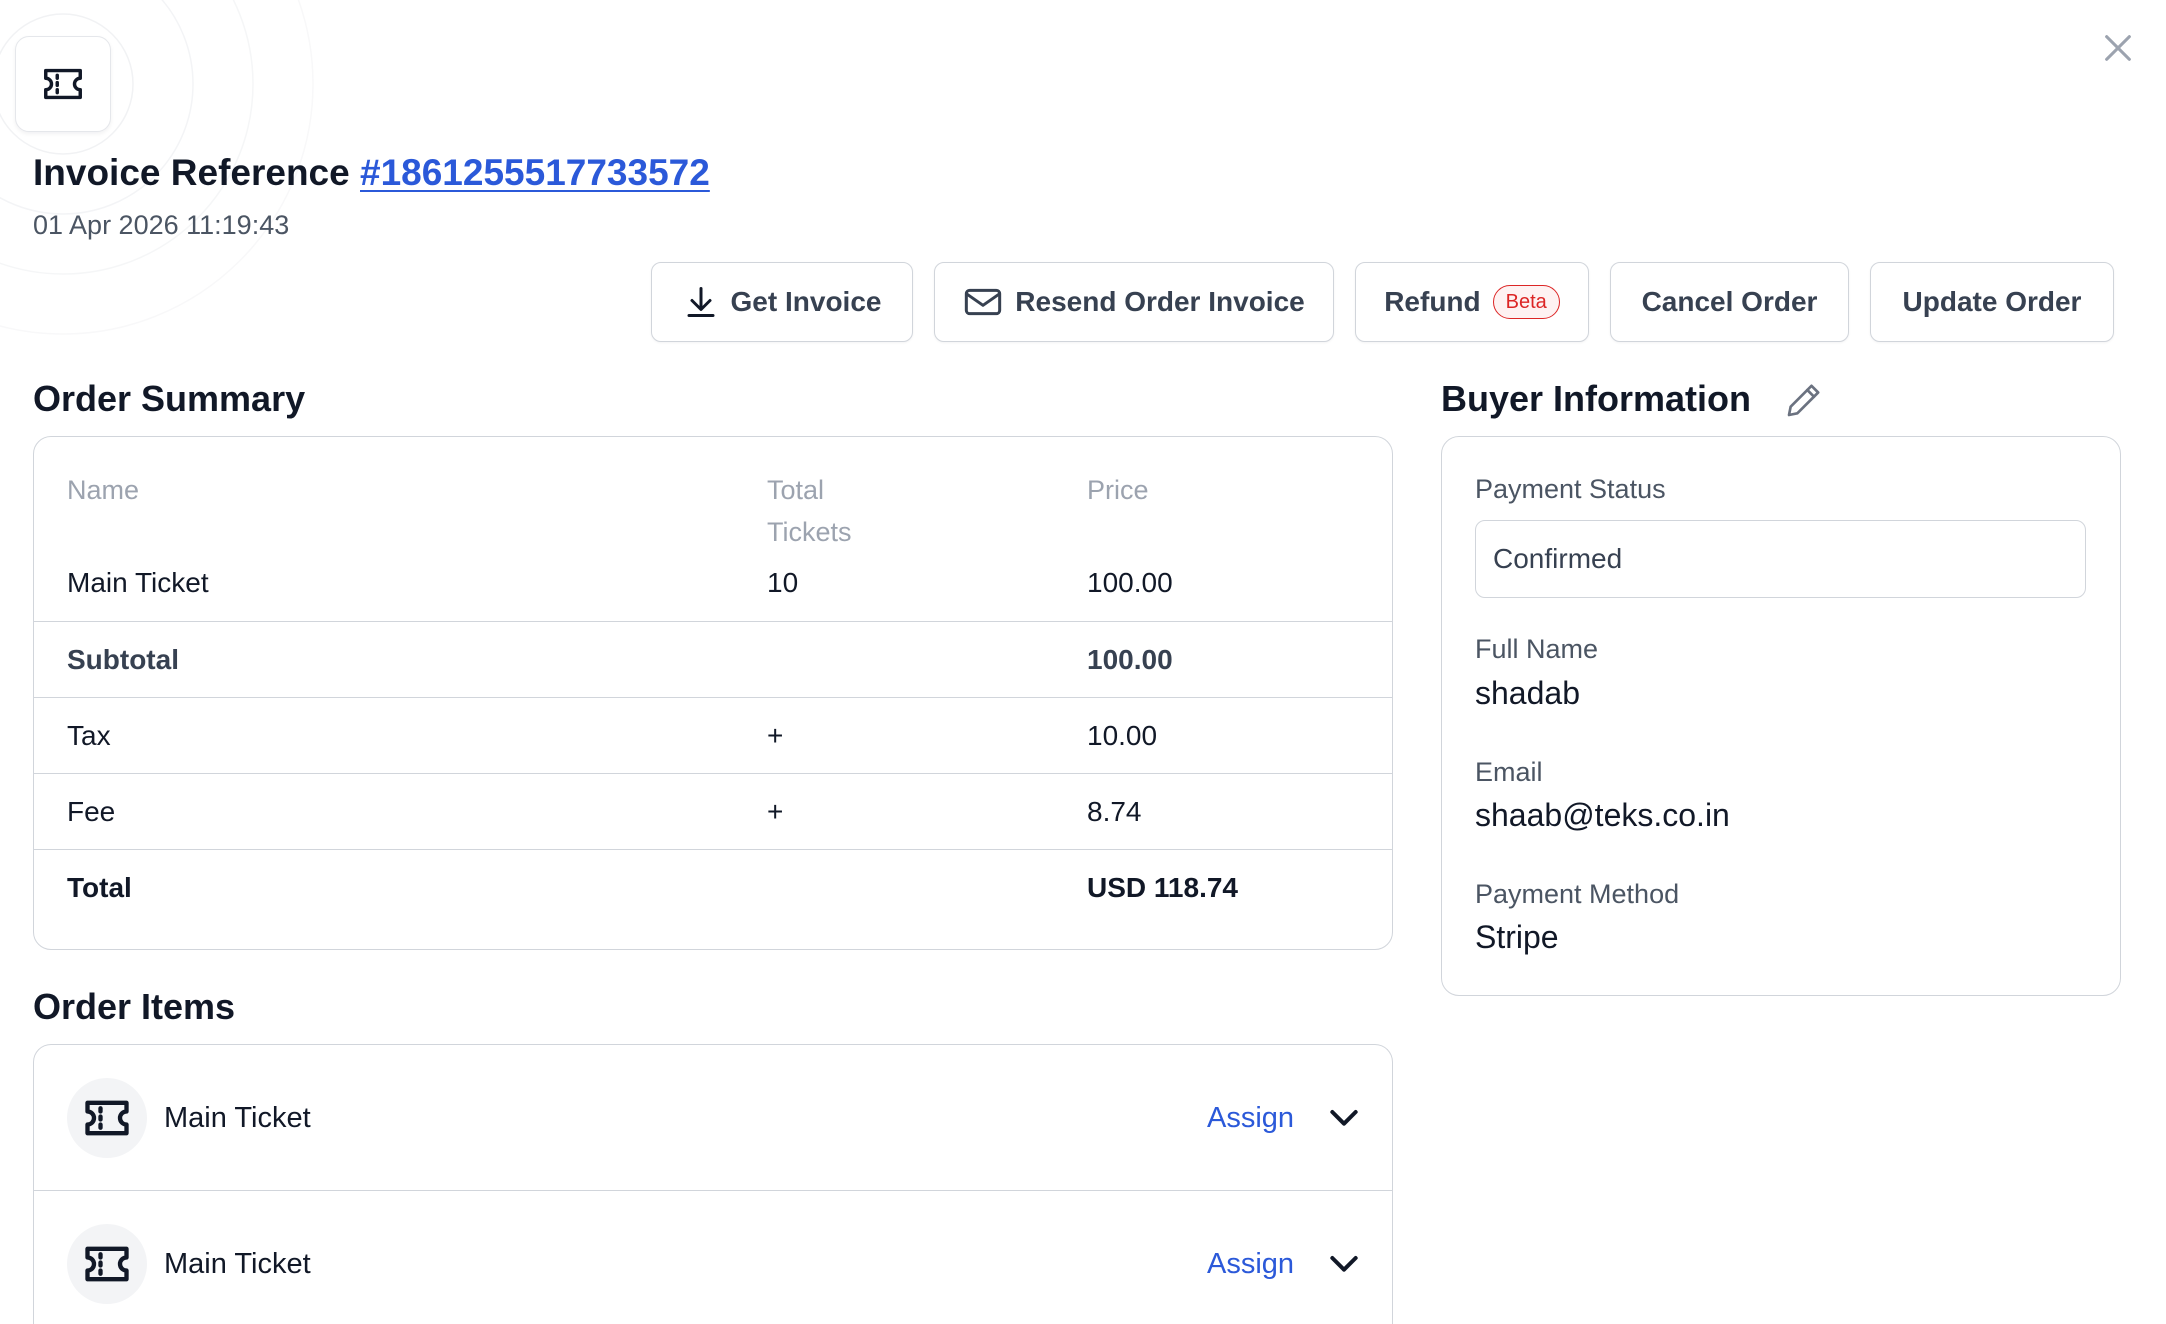  Describe the element at coordinates (1509, 772) in the screenshot. I see `email-label: Email` at that location.